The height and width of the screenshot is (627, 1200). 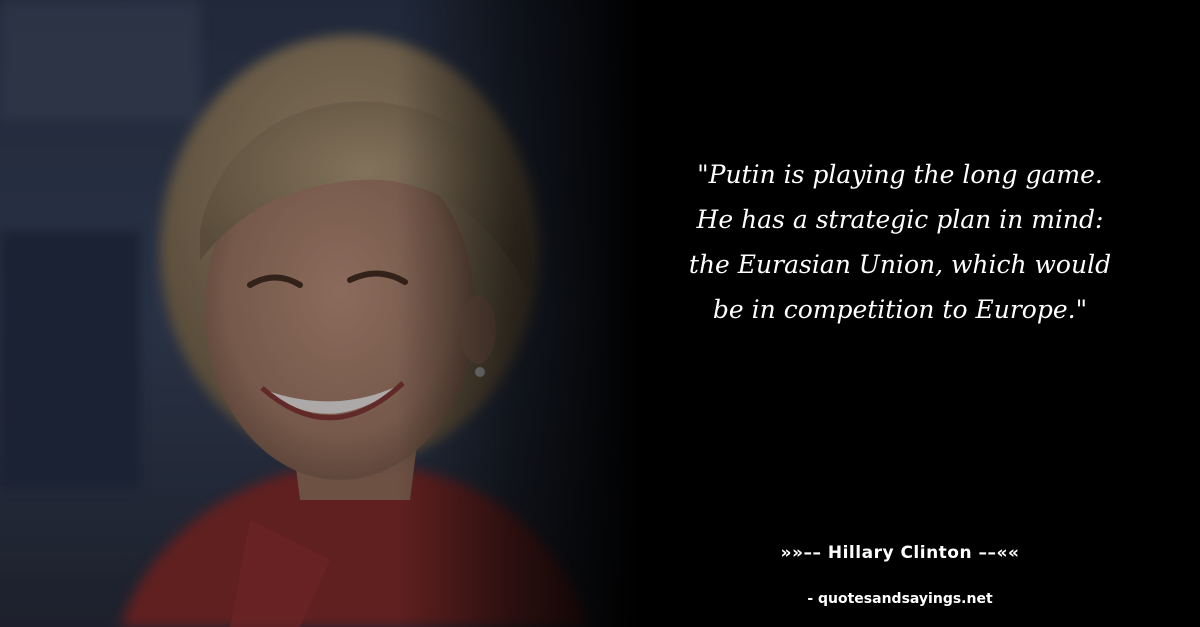 What do you see at coordinates (900, 553) in the screenshot?
I see `author-attribution: »»–– Hillary Clinton ––««` at bounding box center [900, 553].